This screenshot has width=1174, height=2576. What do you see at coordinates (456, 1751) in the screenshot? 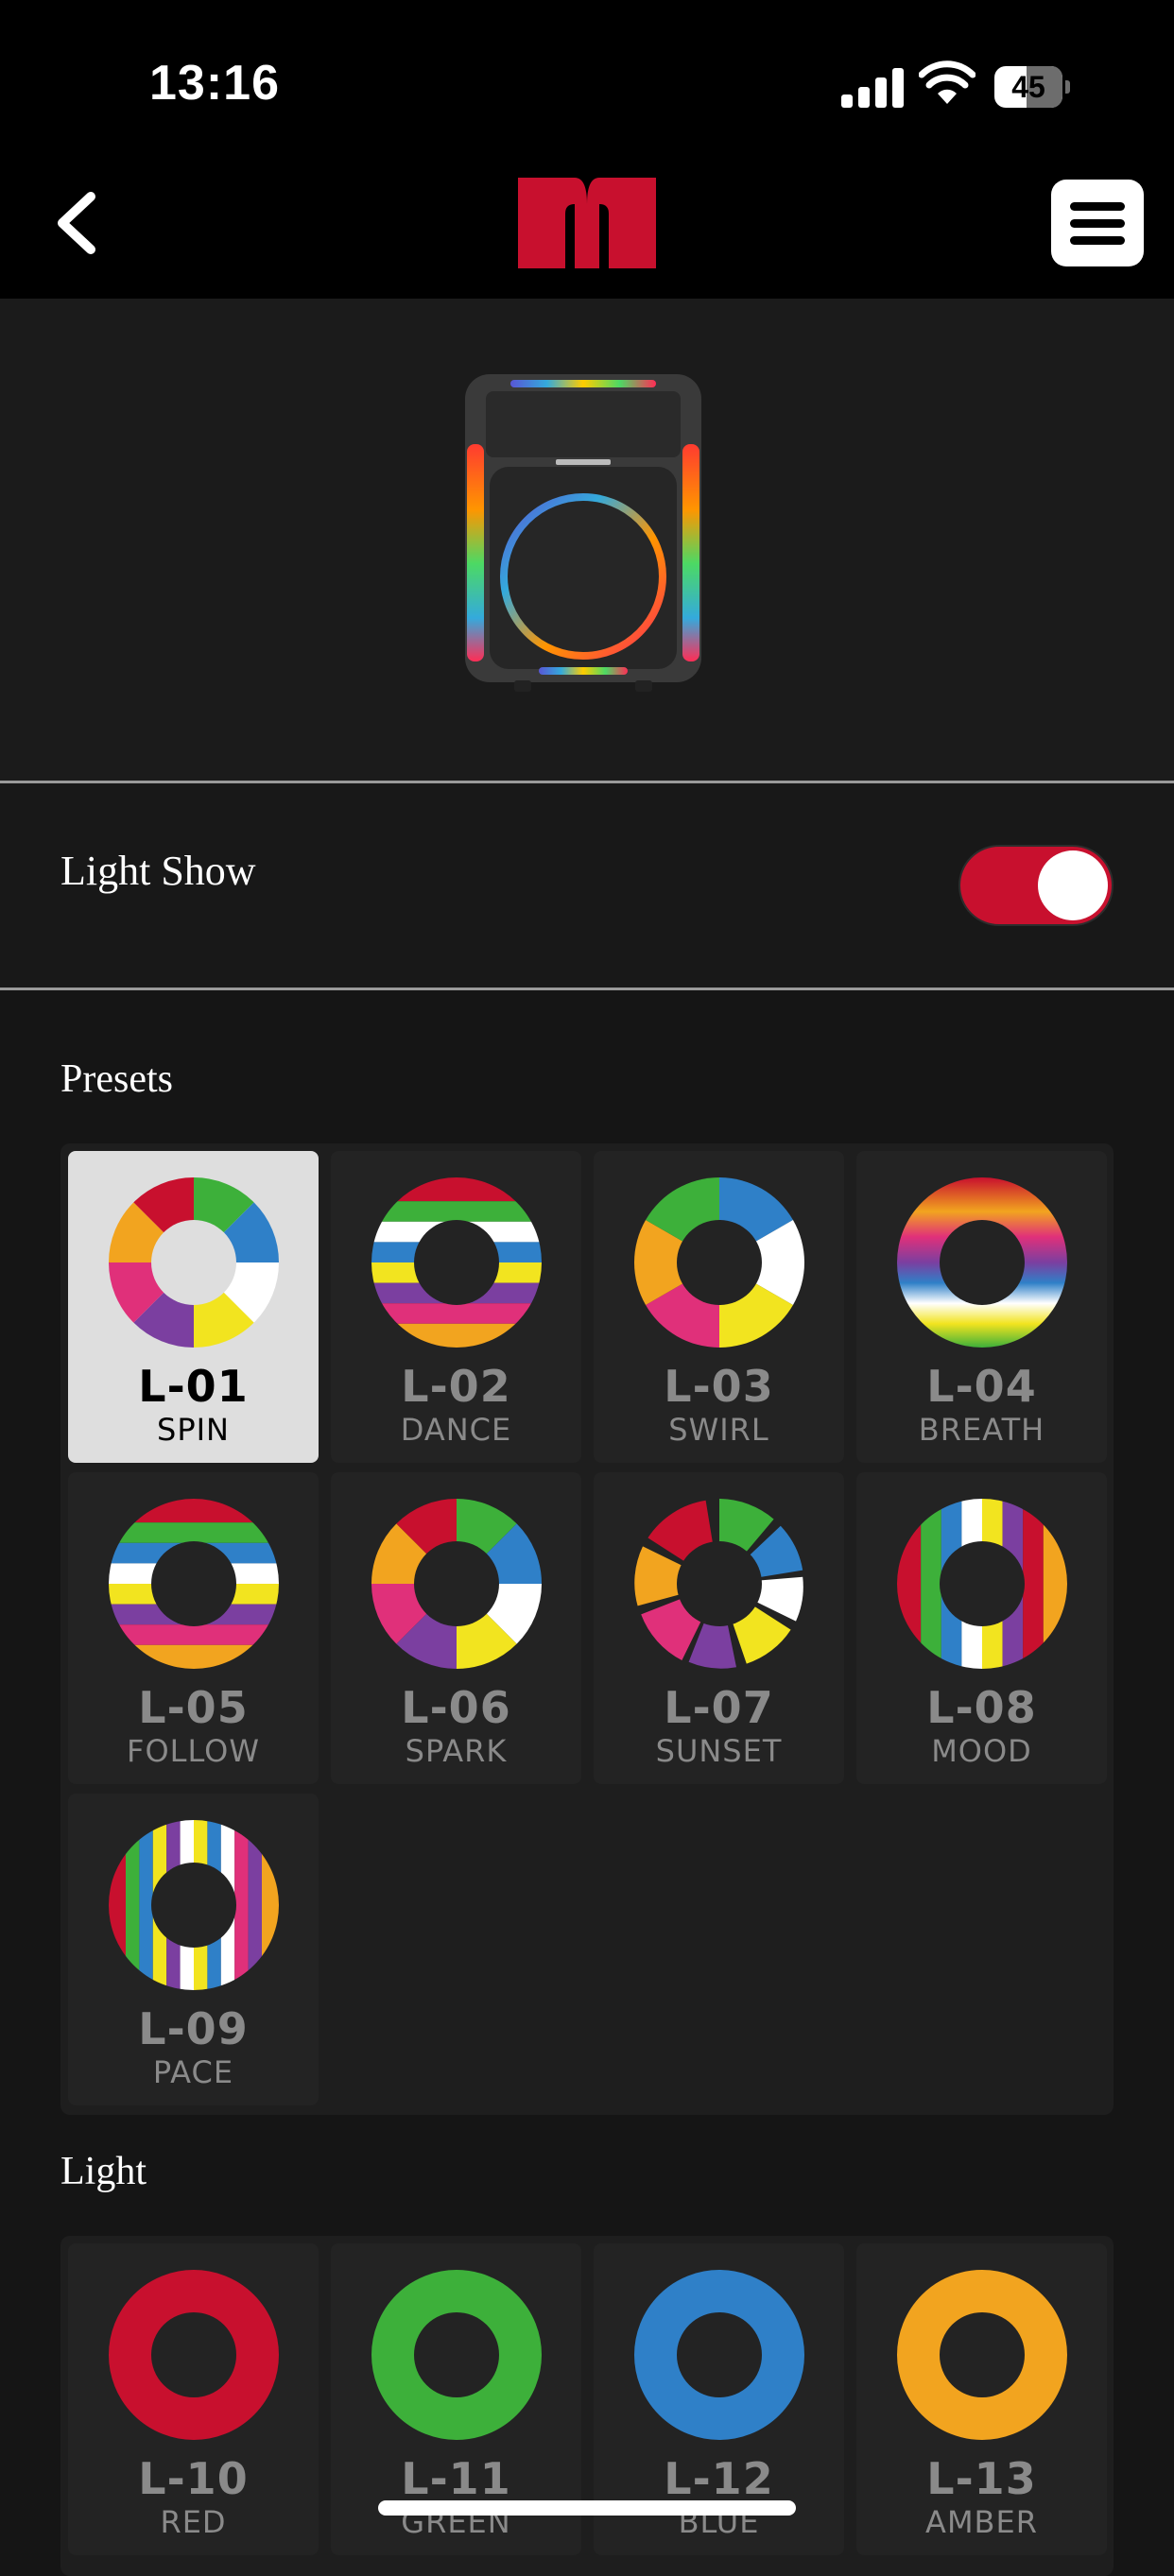
I see `preset-name: SPARK` at bounding box center [456, 1751].